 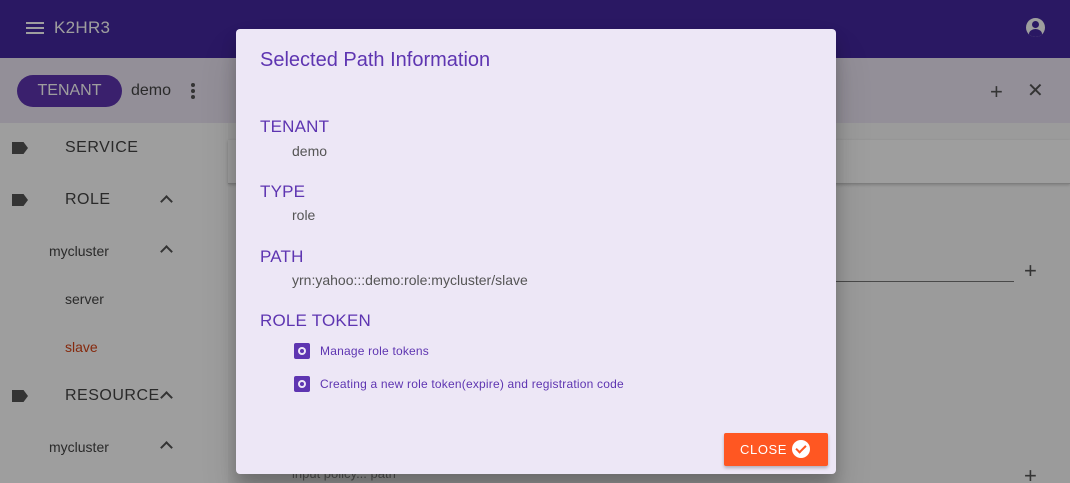 What do you see at coordinates (410, 280) in the screenshot?
I see `path-value: yrn:yahoo:::demo:role:mycluster/slave` at bounding box center [410, 280].